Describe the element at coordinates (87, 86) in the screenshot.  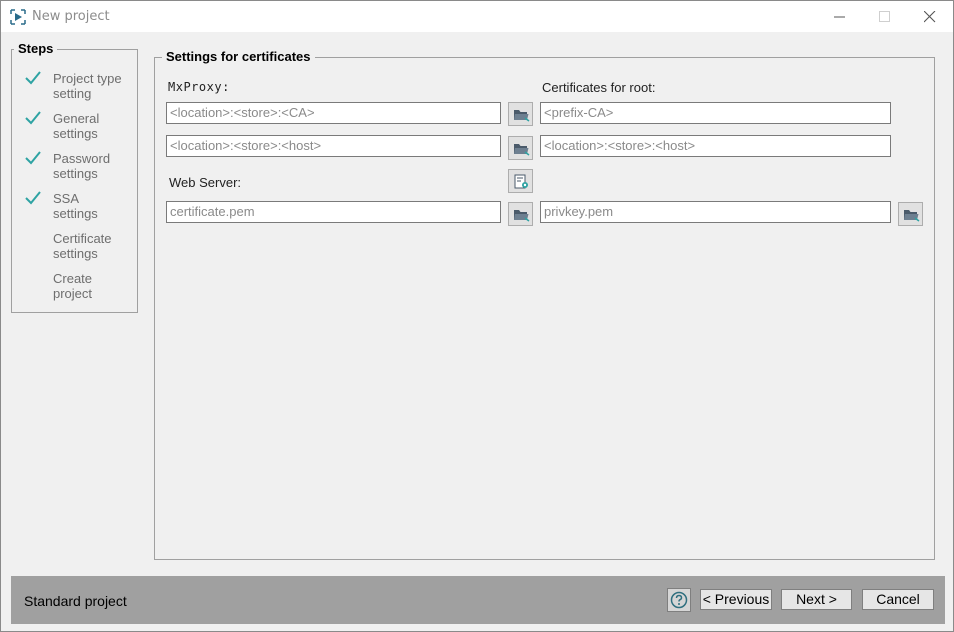
I see `step-project-type: Project type setting` at that location.